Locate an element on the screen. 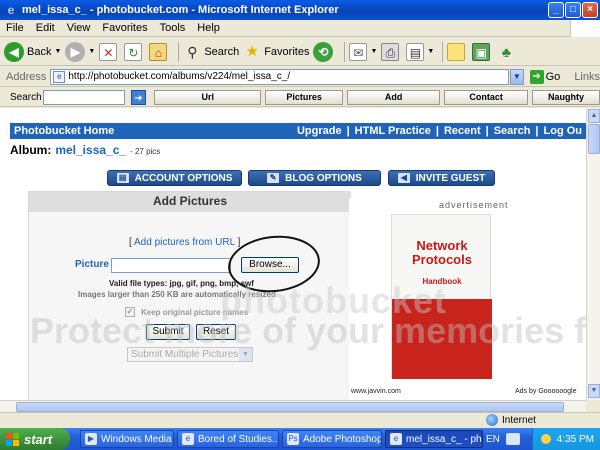 The height and width of the screenshot is (450, 600). search-segment-contact: Contact is located at coordinates (486, 97).